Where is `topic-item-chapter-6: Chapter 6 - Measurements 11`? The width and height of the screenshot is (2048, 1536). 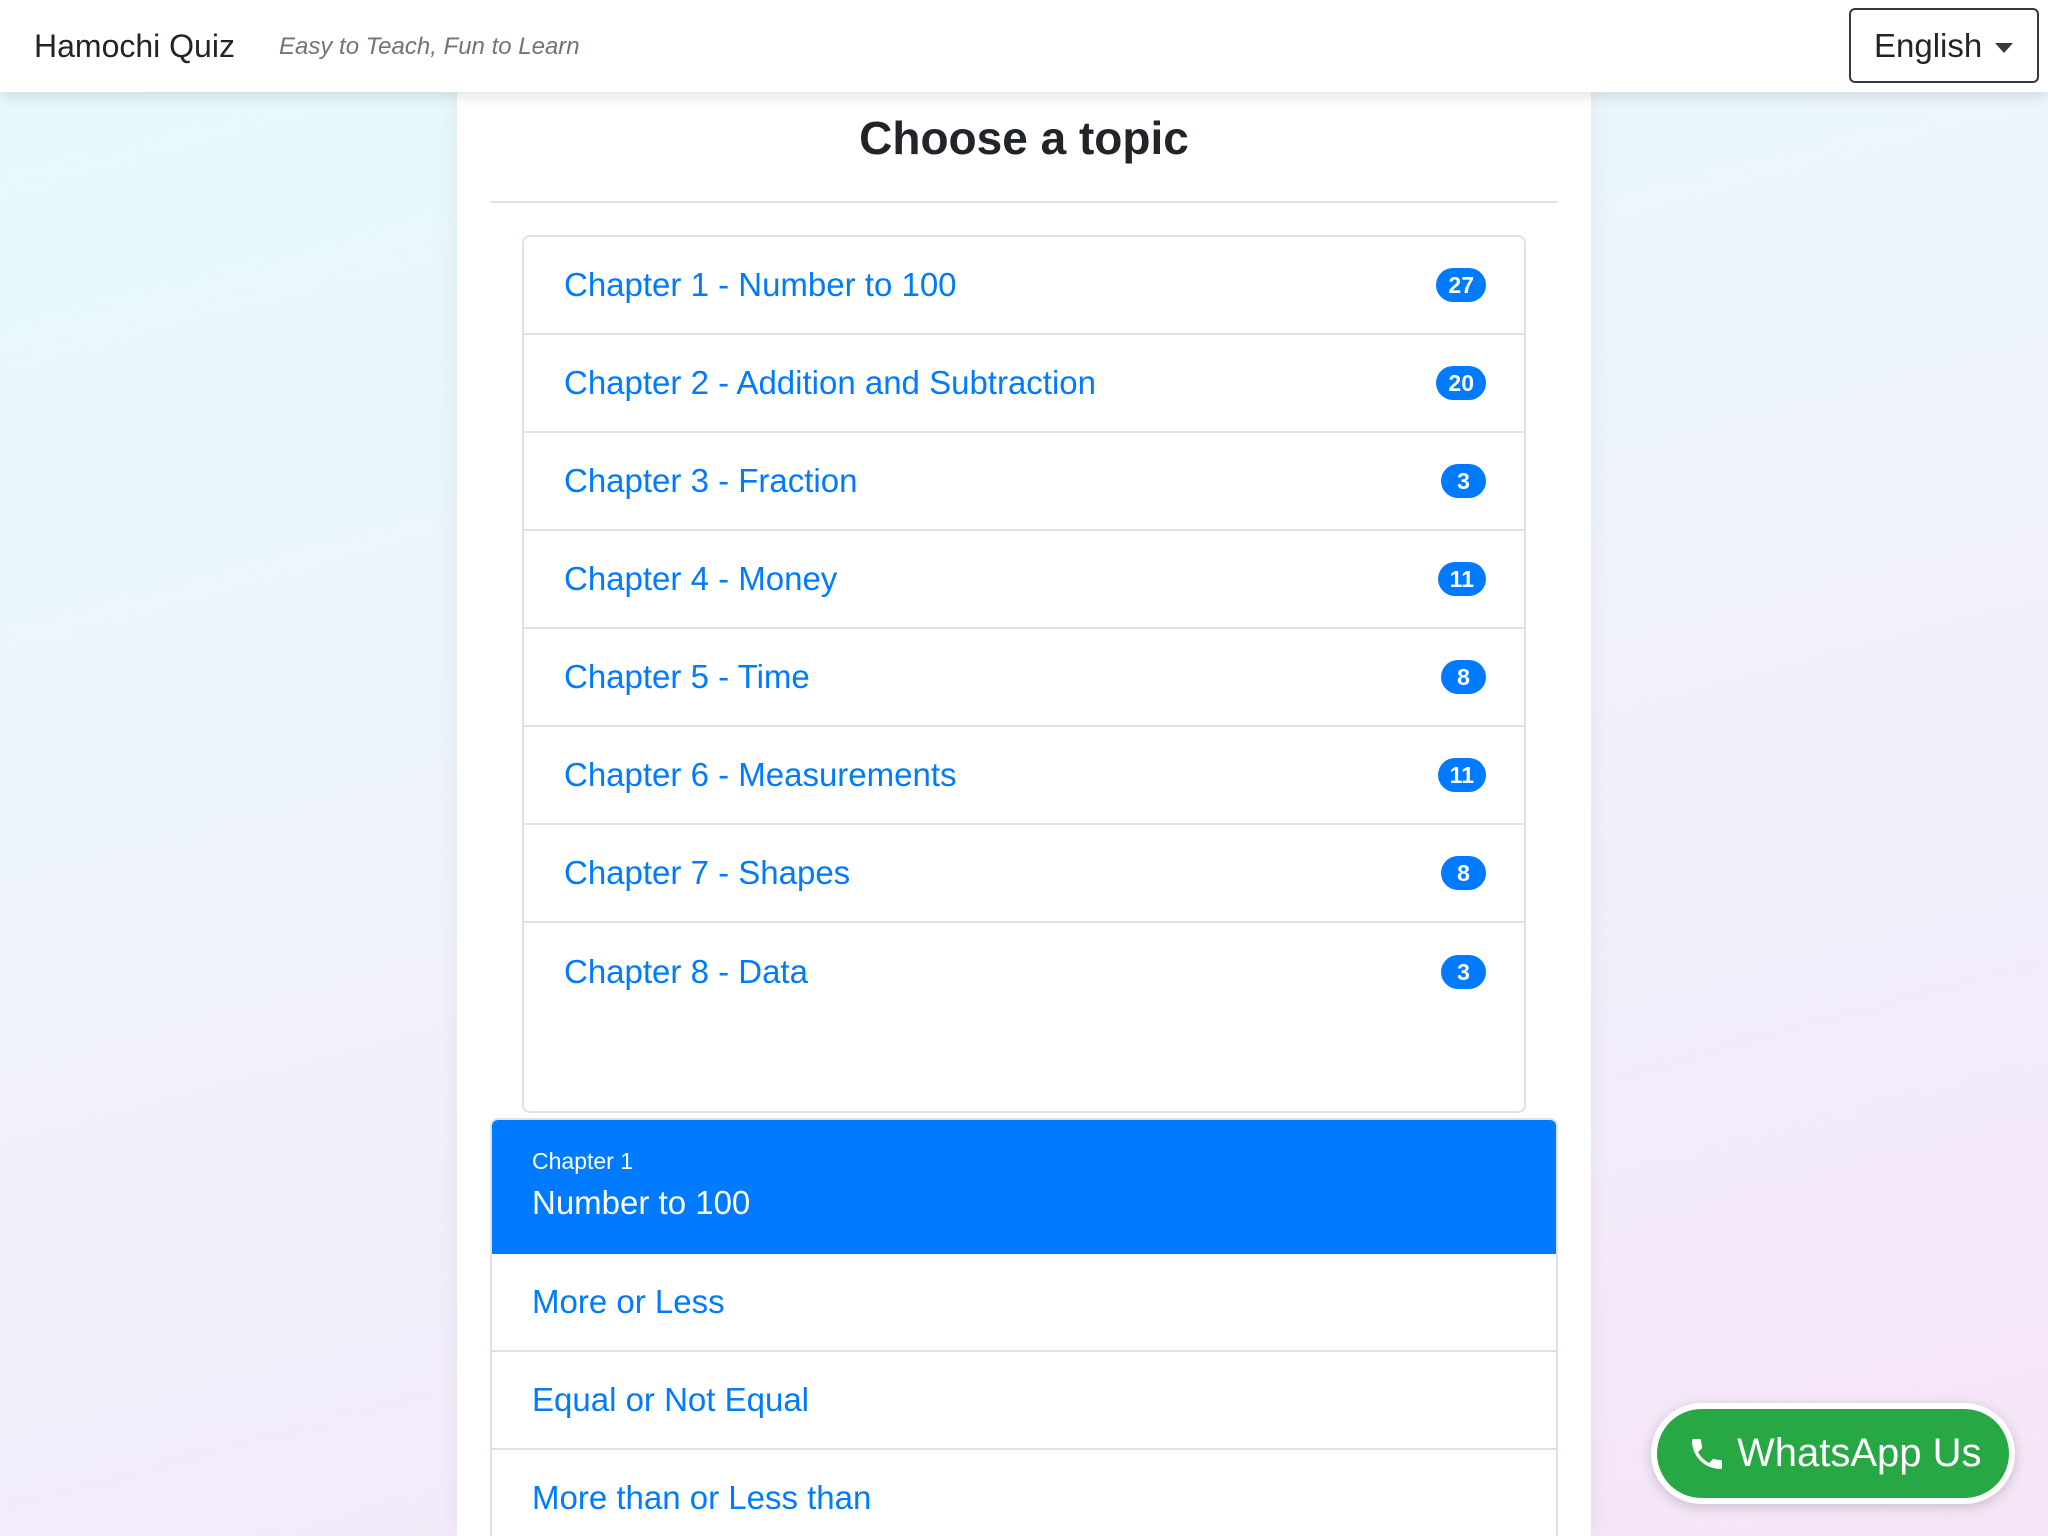
topic-item-chapter-6: Chapter 6 - Measurements 11 is located at coordinates (1024, 776).